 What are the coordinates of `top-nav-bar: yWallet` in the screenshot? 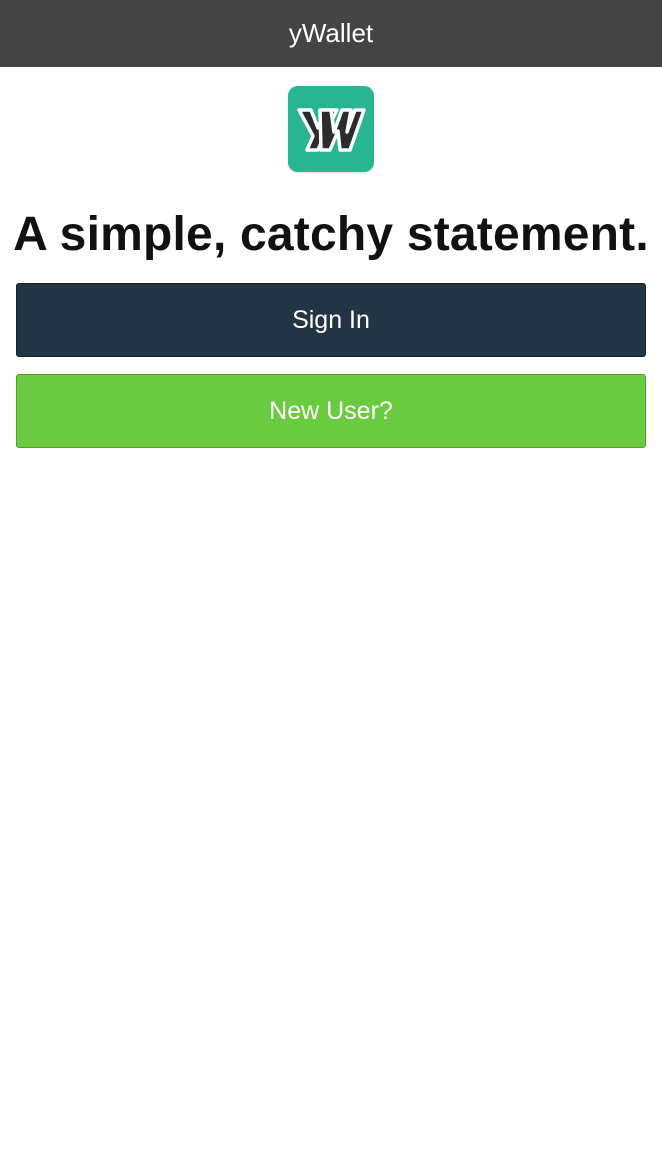 It's located at (331, 33).